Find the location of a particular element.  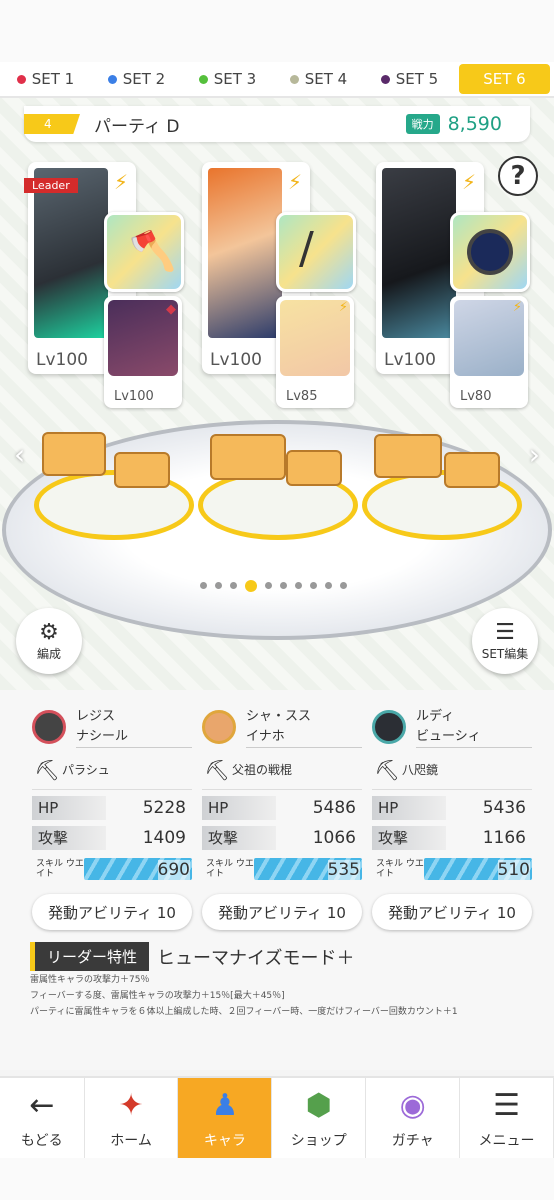

nav-back: ← もどる is located at coordinates (42, 1118).